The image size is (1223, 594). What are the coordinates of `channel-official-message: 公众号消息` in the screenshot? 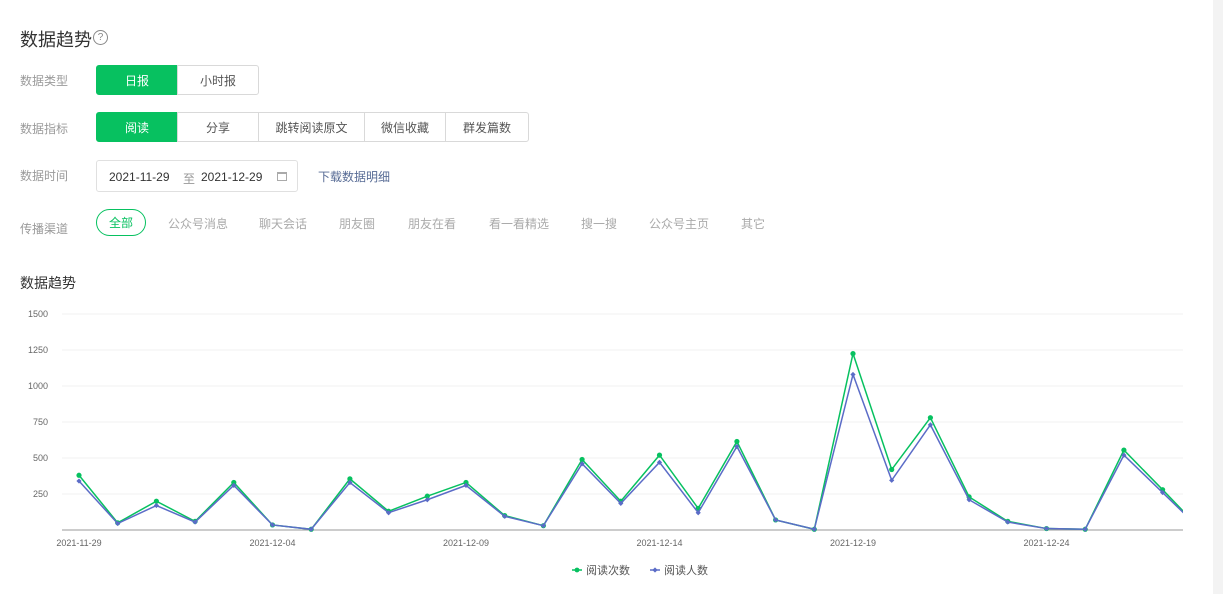 It's located at (198, 223).